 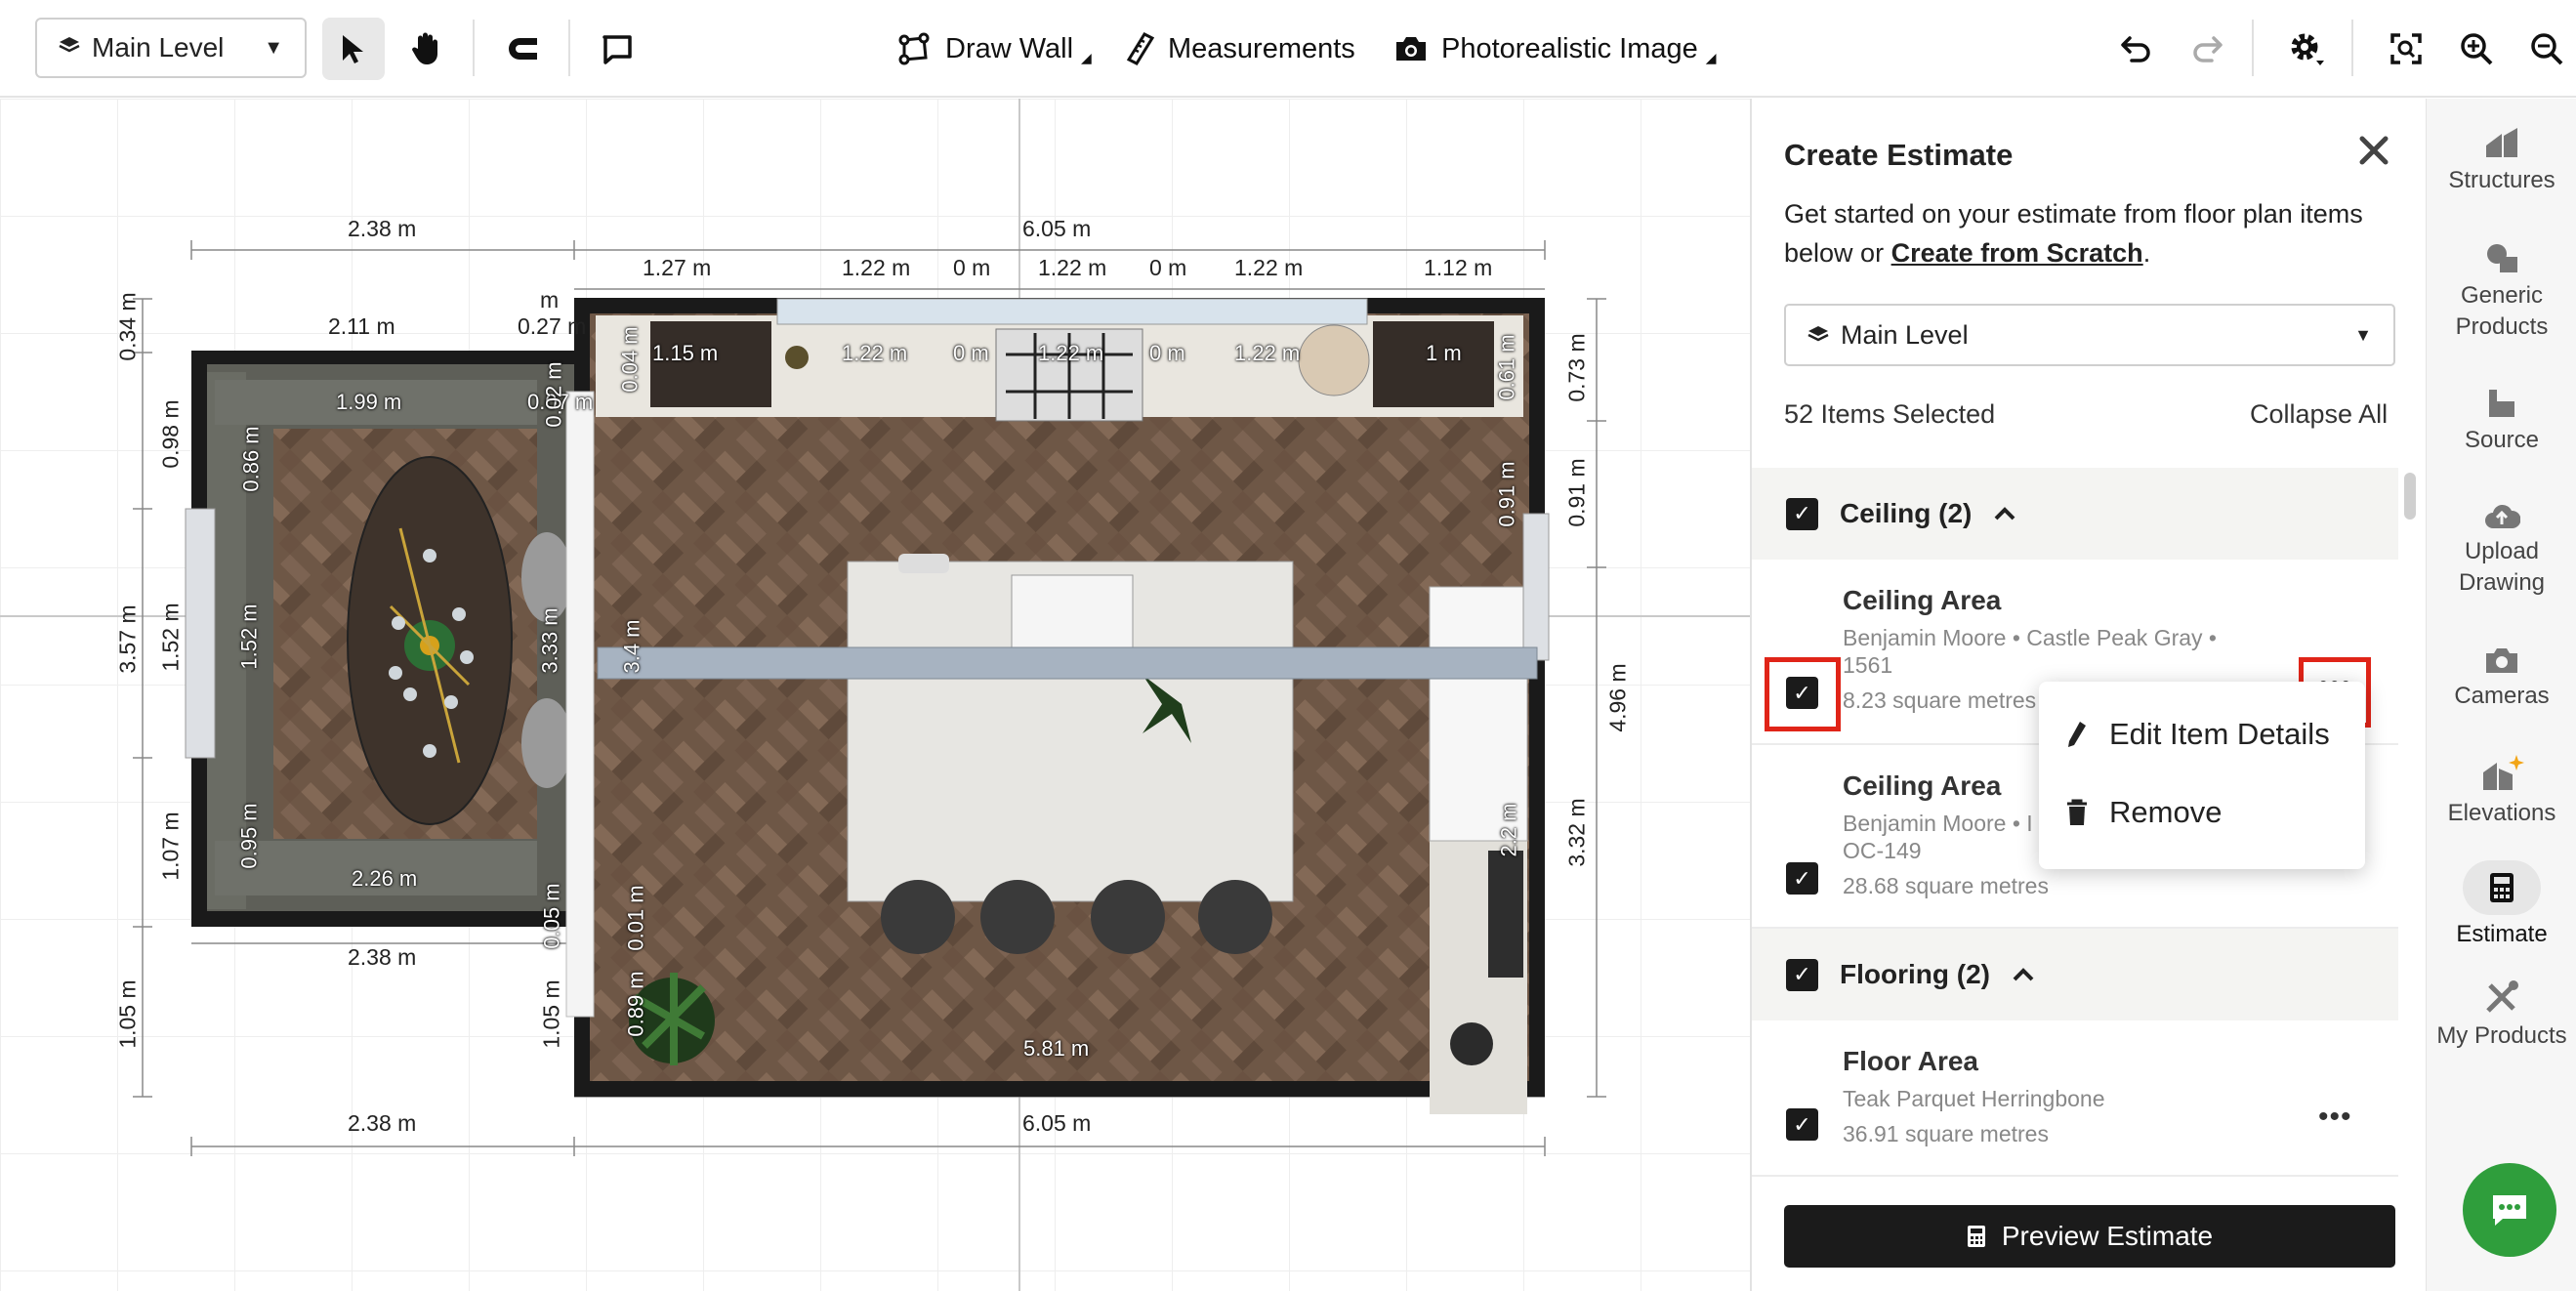 What do you see at coordinates (1922, 785) in the screenshot?
I see `item-name: Ceiling Area` at bounding box center [1922, 785].